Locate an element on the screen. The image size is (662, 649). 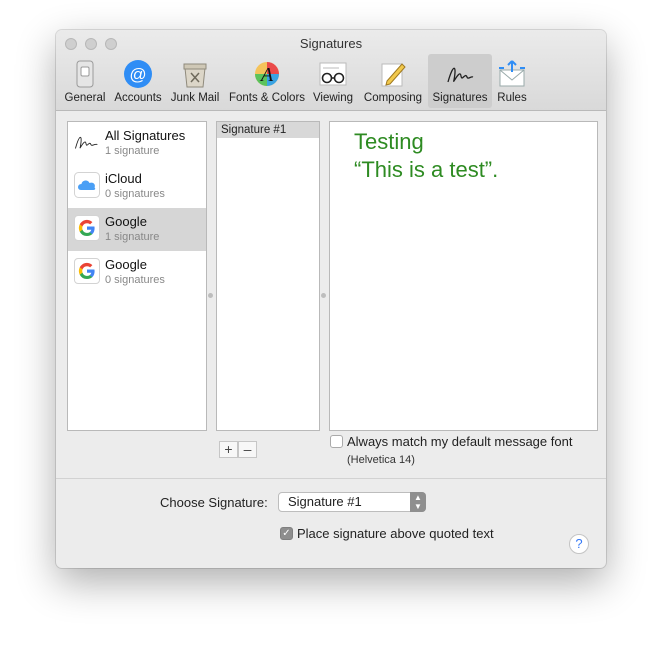
toolbar-fonts-colors: A Fonts & Colors is located at coordinates (267, 81).